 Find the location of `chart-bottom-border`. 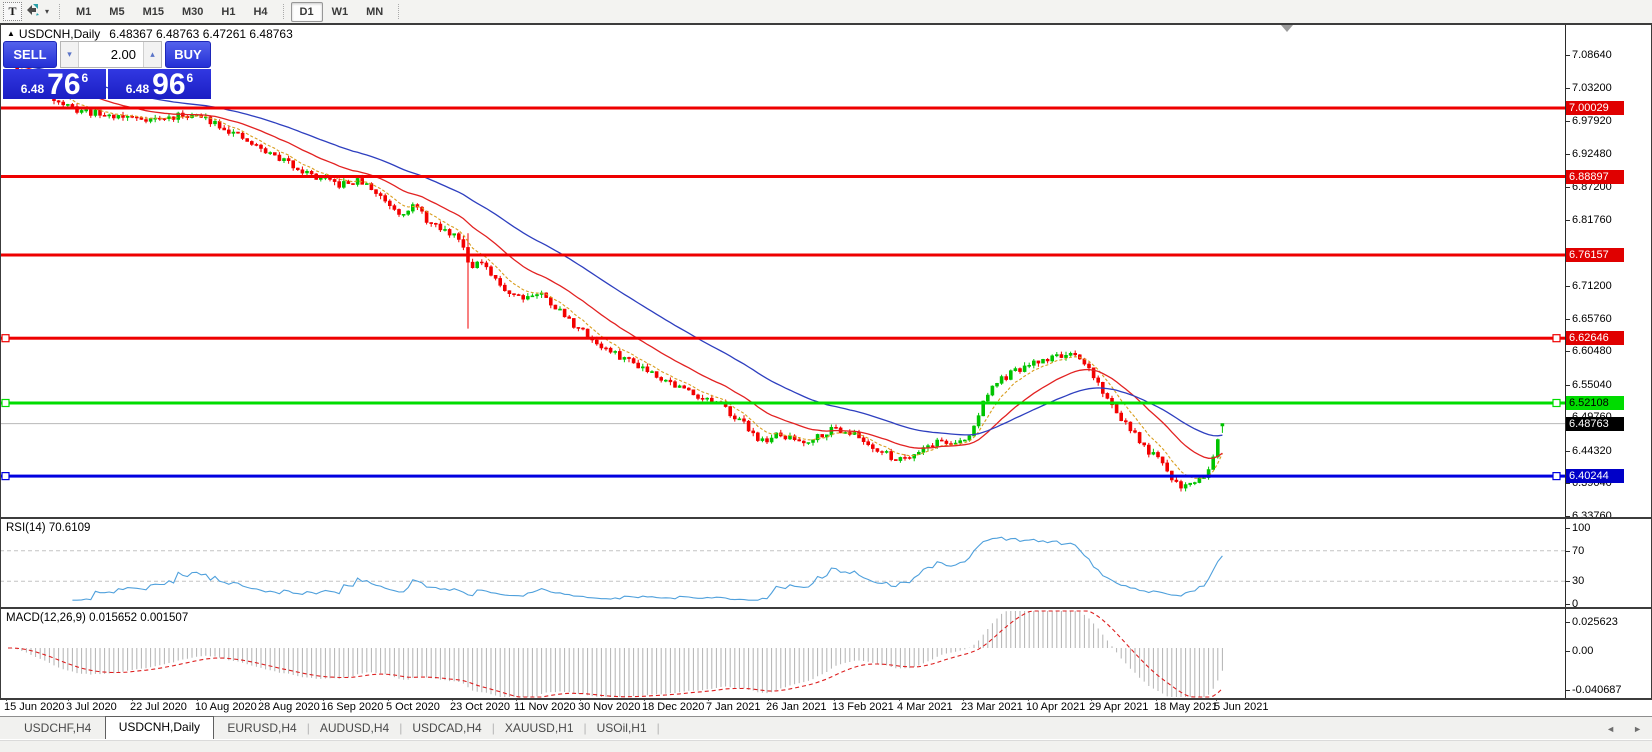

chart-bottom-border is located at coordinates (826, 699).